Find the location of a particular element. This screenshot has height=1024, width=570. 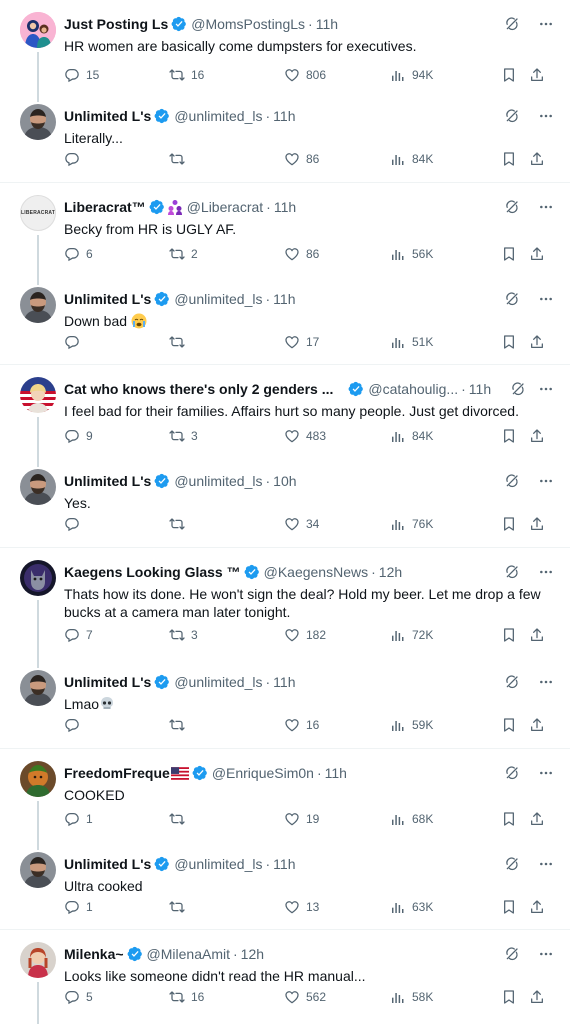

reply-button: 9 is located at coordinates (78, 436).